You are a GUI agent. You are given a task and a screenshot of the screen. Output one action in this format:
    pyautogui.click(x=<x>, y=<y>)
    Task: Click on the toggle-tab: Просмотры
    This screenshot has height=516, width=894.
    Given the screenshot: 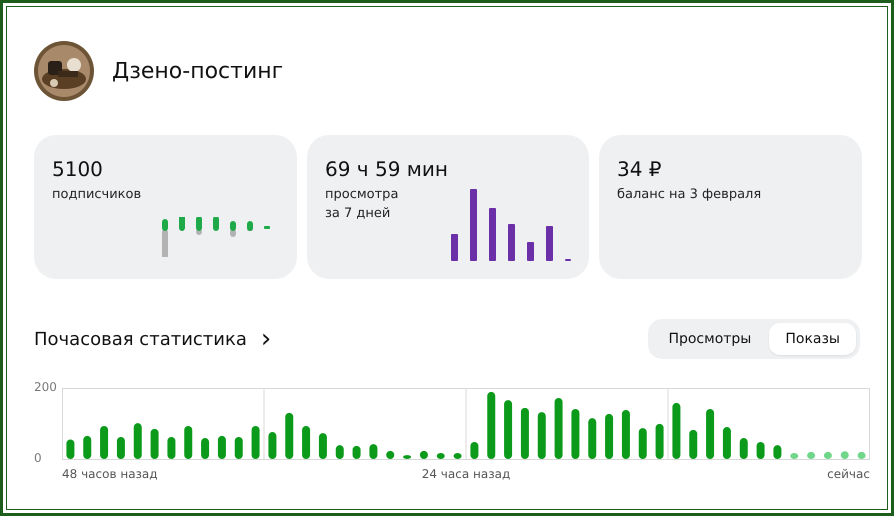 What is the action you would take?
    pyautogui.click(x=710, y=339)
    